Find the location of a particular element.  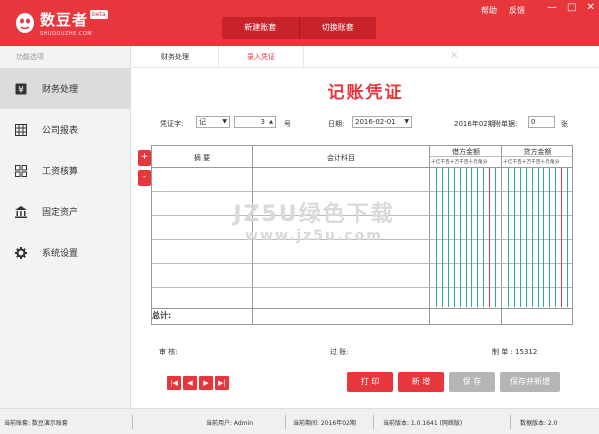

sidebar-item-label: 系统设置 is located at coordinates (60, 254).